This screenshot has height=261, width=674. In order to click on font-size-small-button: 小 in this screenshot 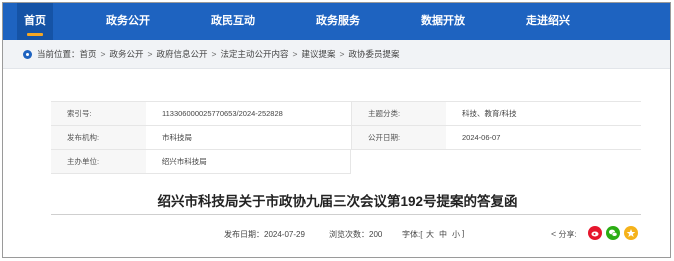, I will do `click(456, 234)`.